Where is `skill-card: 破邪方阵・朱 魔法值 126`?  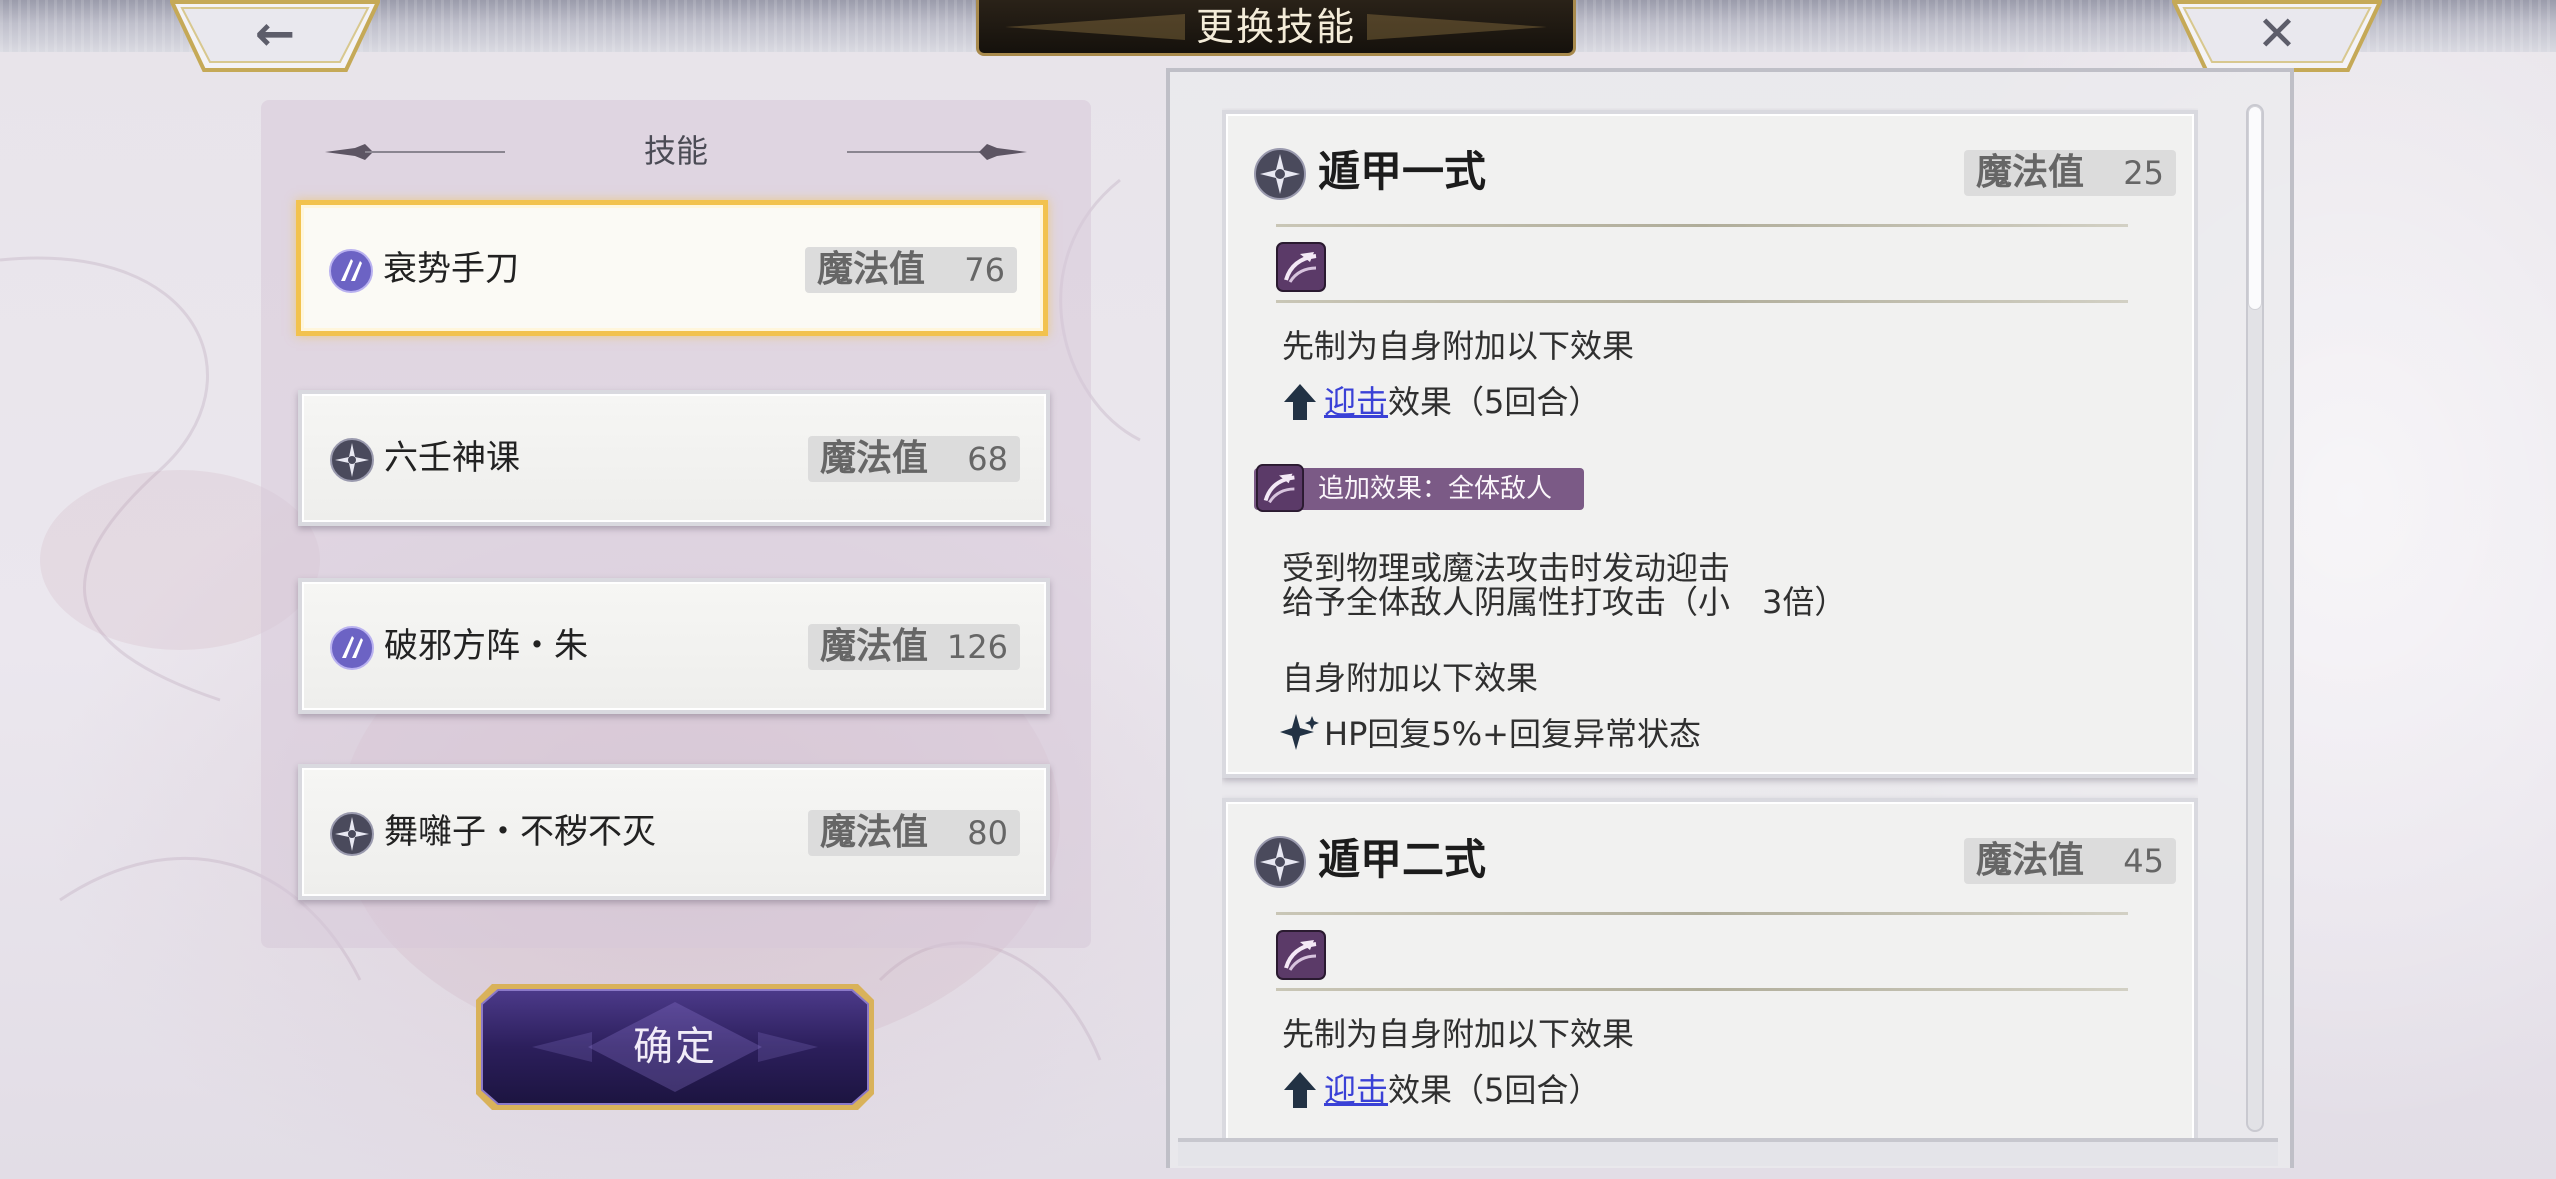 skill-card: 破邪方阵・朱 魔法值 126 is located at coordinates (674, 646).